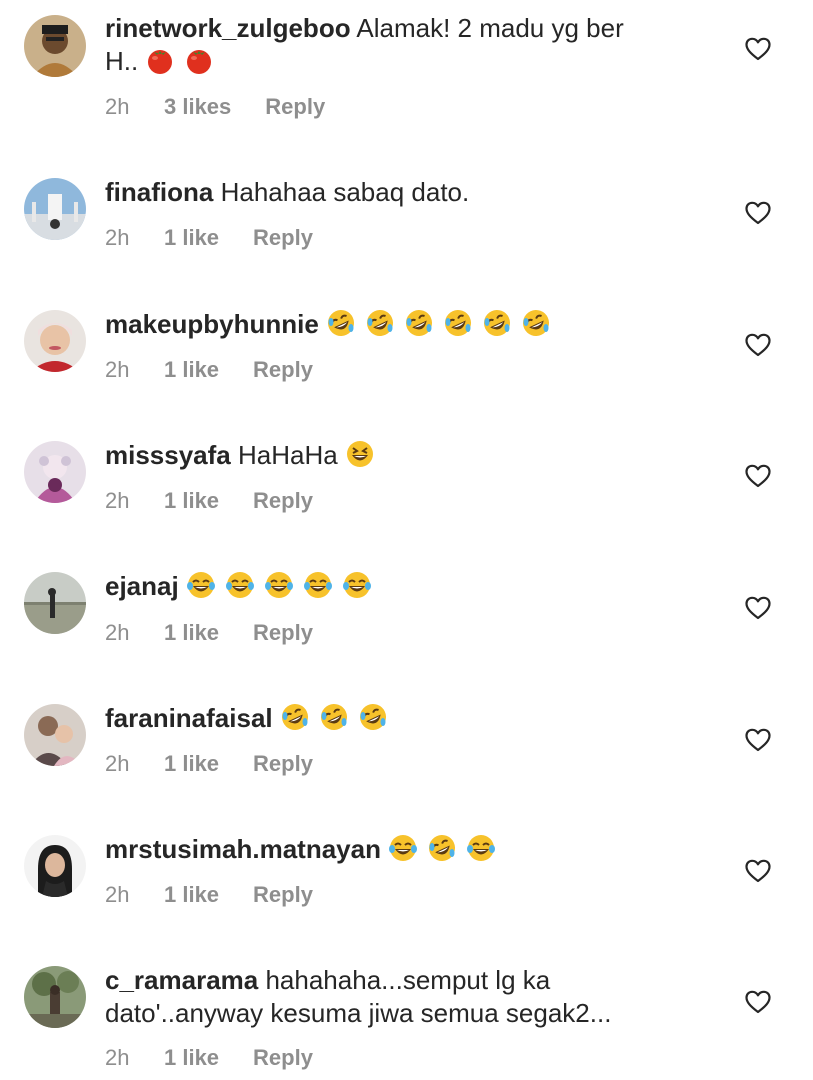 The width and height of the screenshot is (813, 1080). Describe the element at coordinates (405, 718) in the screenshot. I see `comment-body: faraninafaisal` at that location.